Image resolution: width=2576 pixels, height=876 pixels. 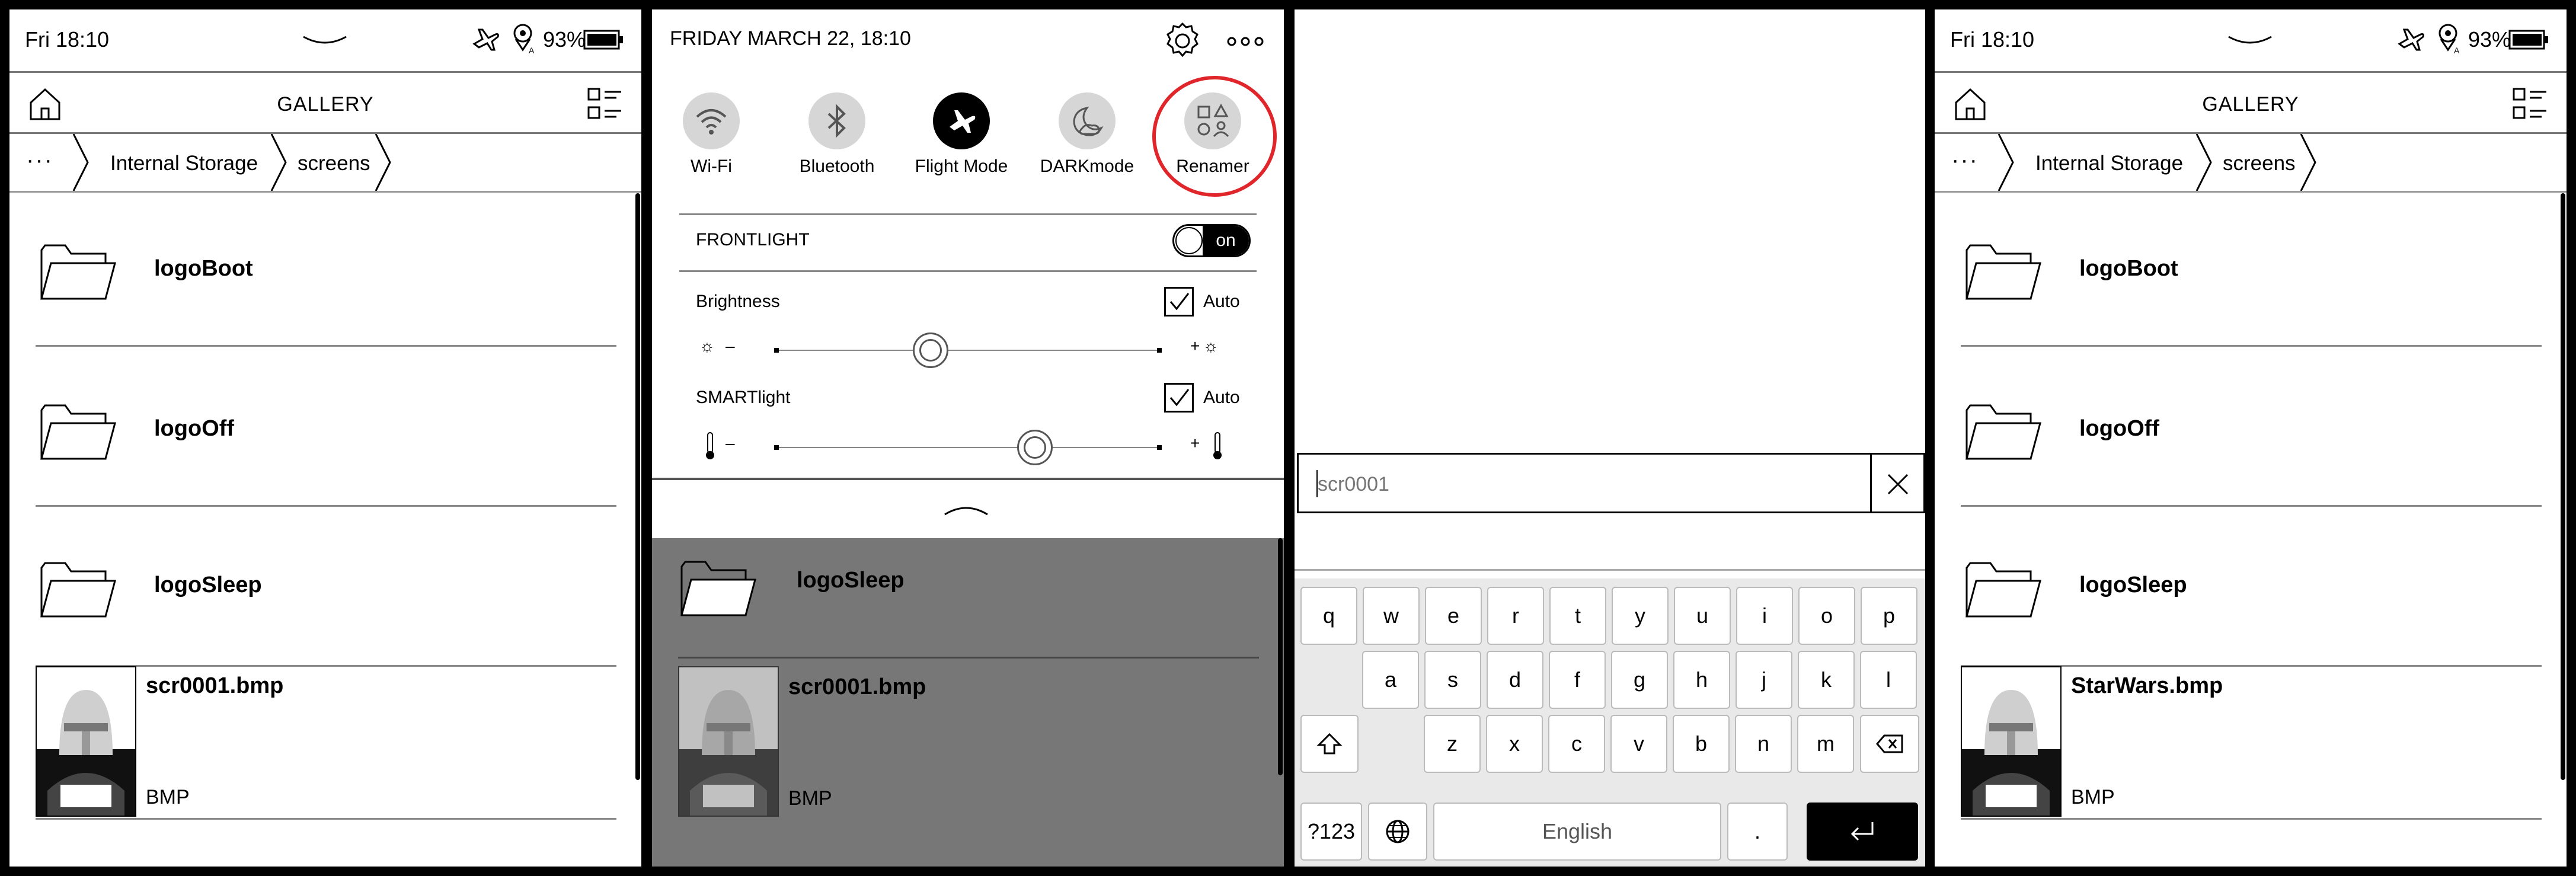 I want to click on key-b: b, so click(x=1702, y=744).